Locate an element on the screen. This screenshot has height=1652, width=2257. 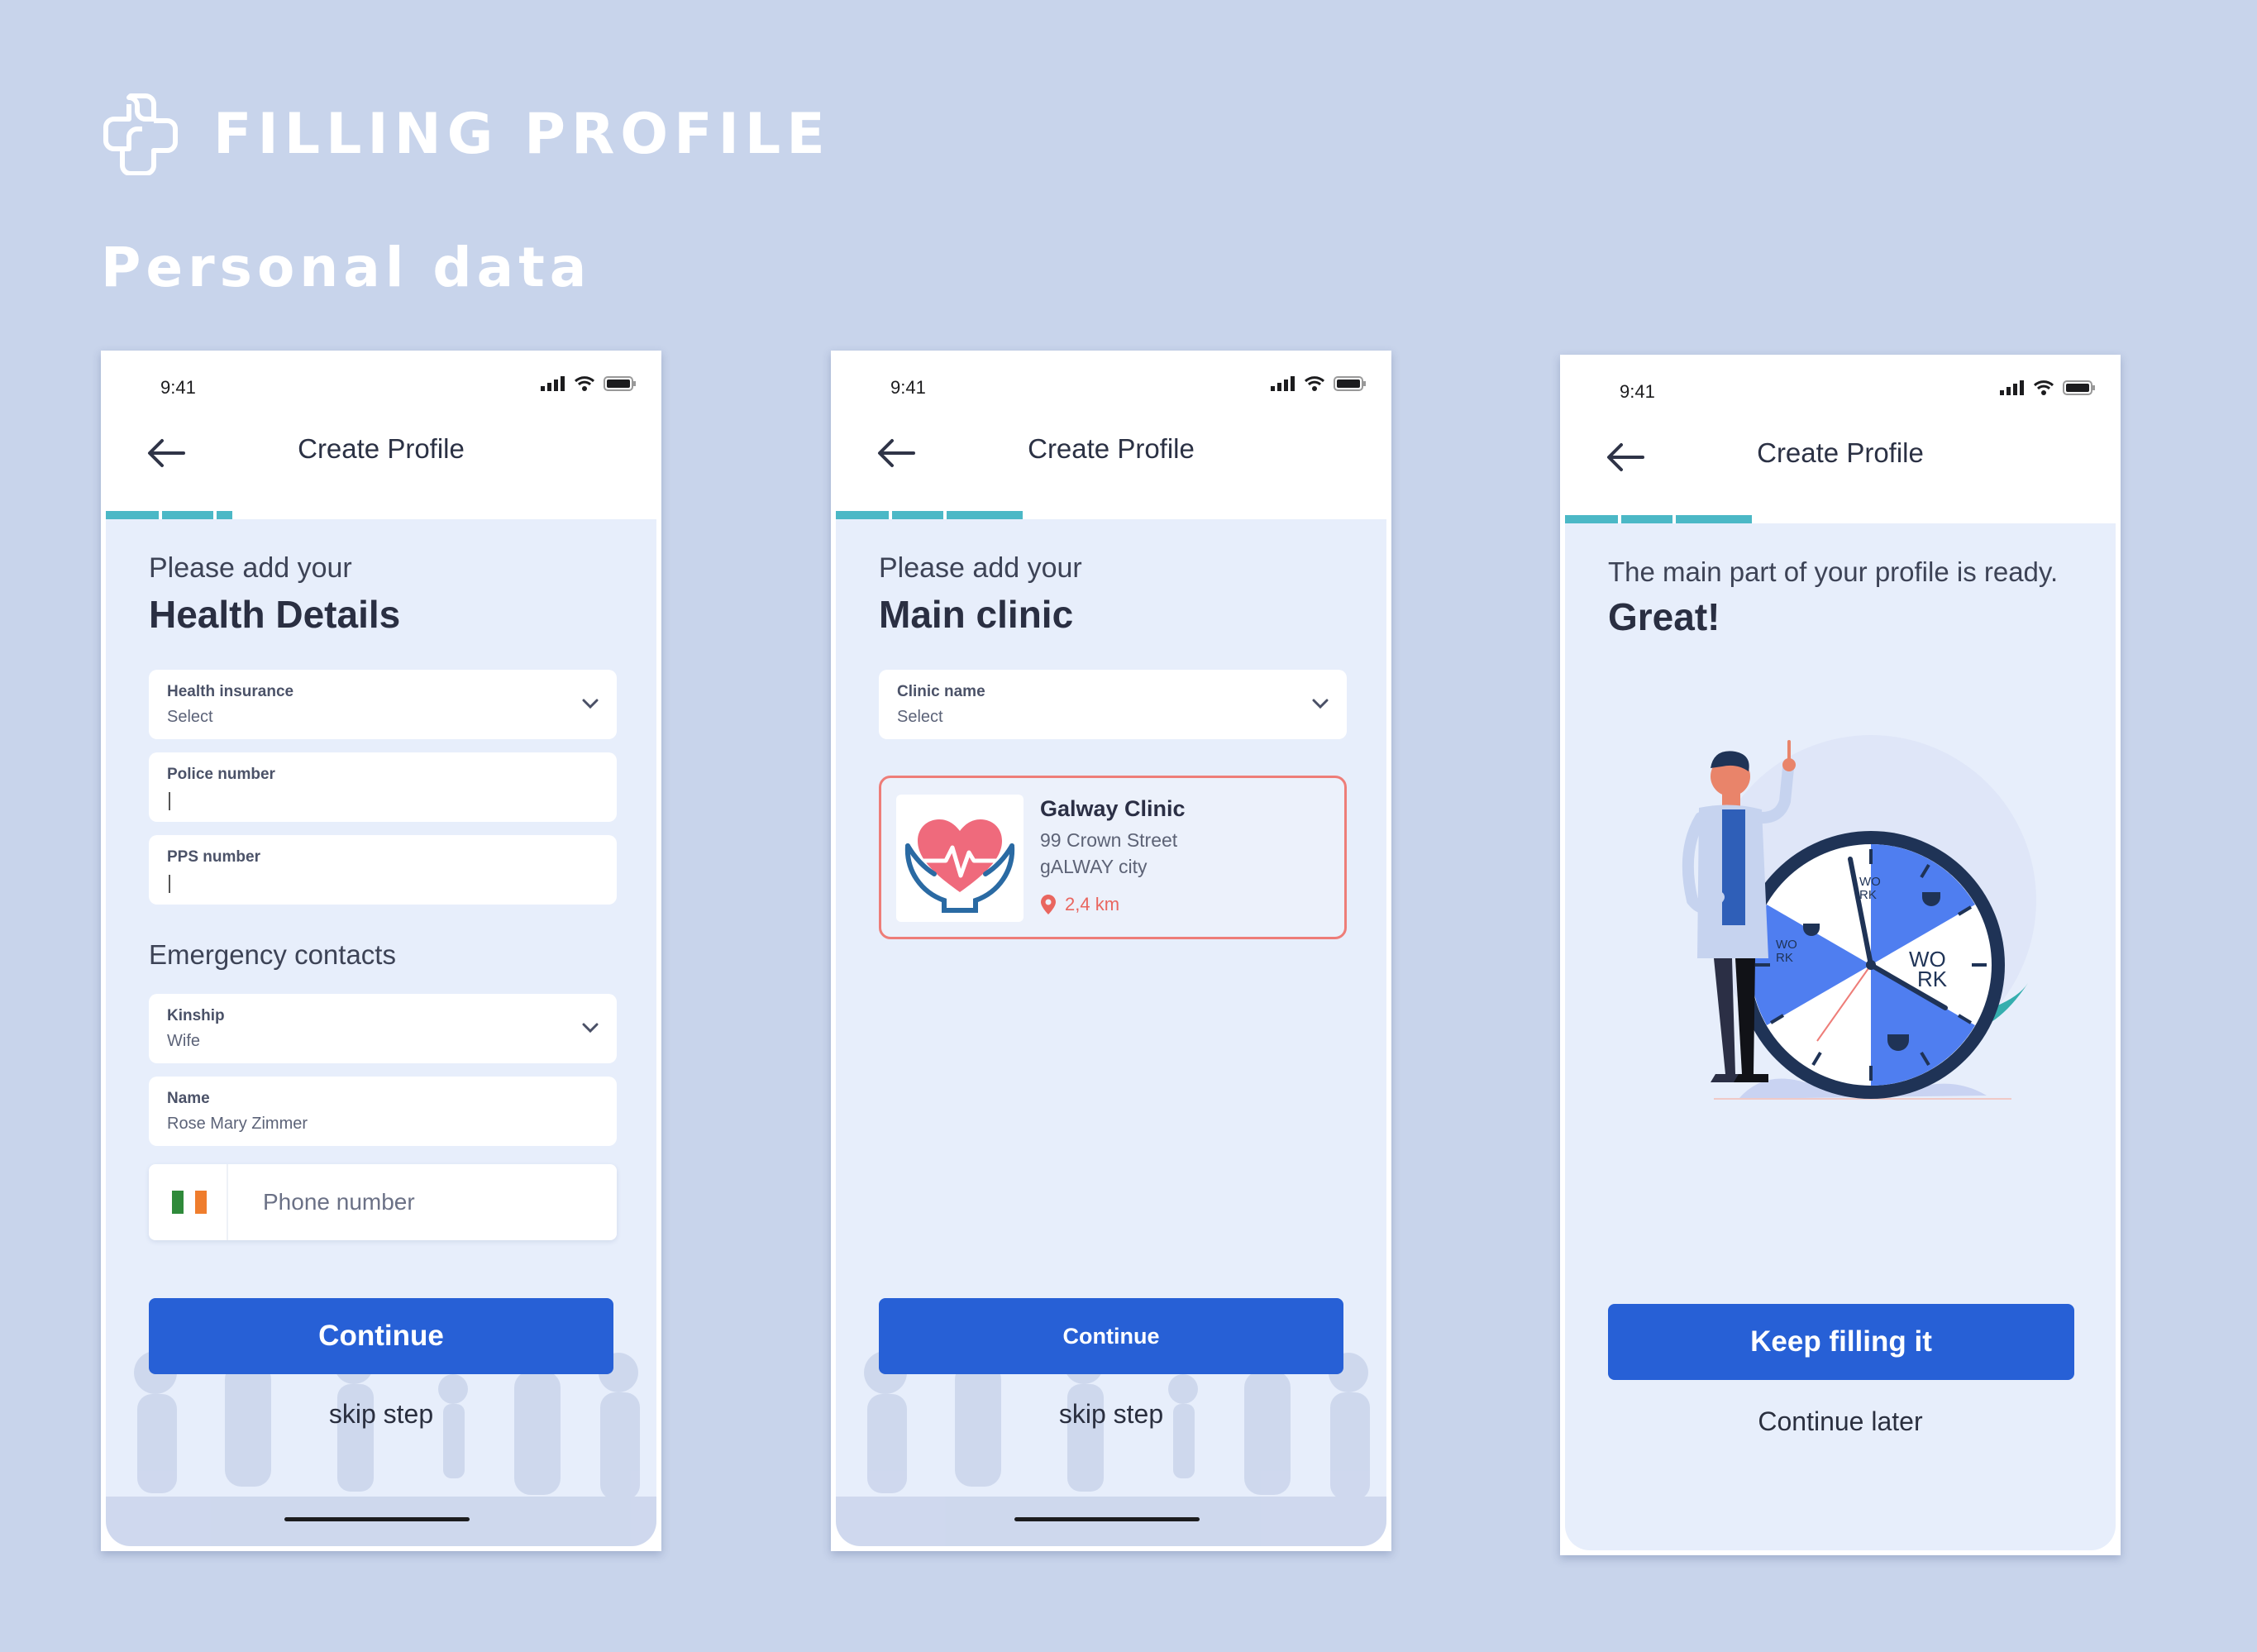
medical-cross-logo-icon is located at coordinates (140, 134).